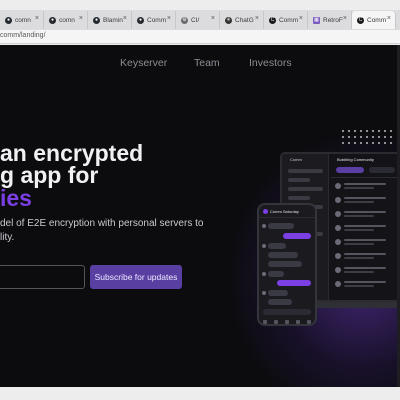 This screenshot has width=400, height=400. I want to click on email-input, so click(42, 277).